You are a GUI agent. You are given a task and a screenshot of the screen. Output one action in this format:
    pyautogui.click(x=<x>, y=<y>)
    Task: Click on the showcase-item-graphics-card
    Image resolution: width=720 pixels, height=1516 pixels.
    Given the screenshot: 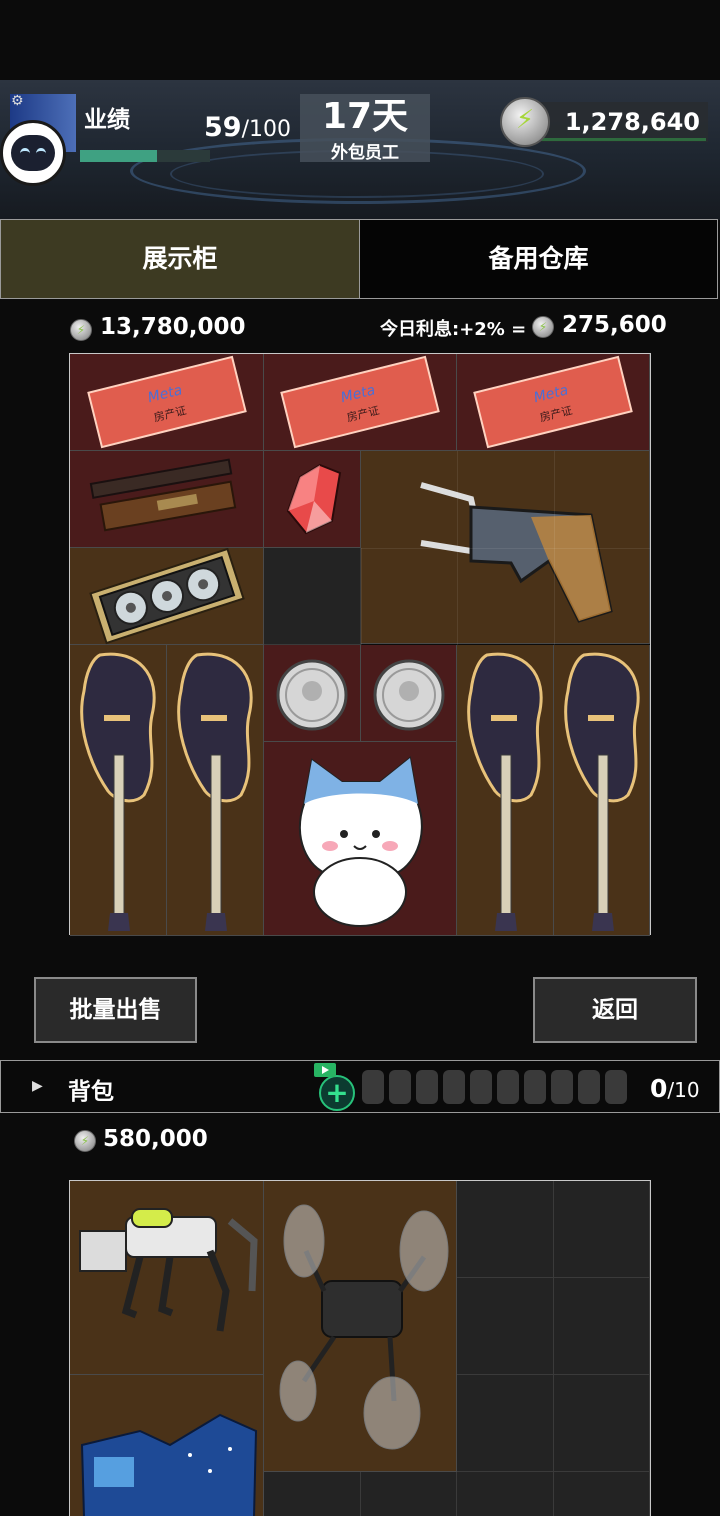 What is the action you would take?
    pyautogui.click(x=167, y=596)
    